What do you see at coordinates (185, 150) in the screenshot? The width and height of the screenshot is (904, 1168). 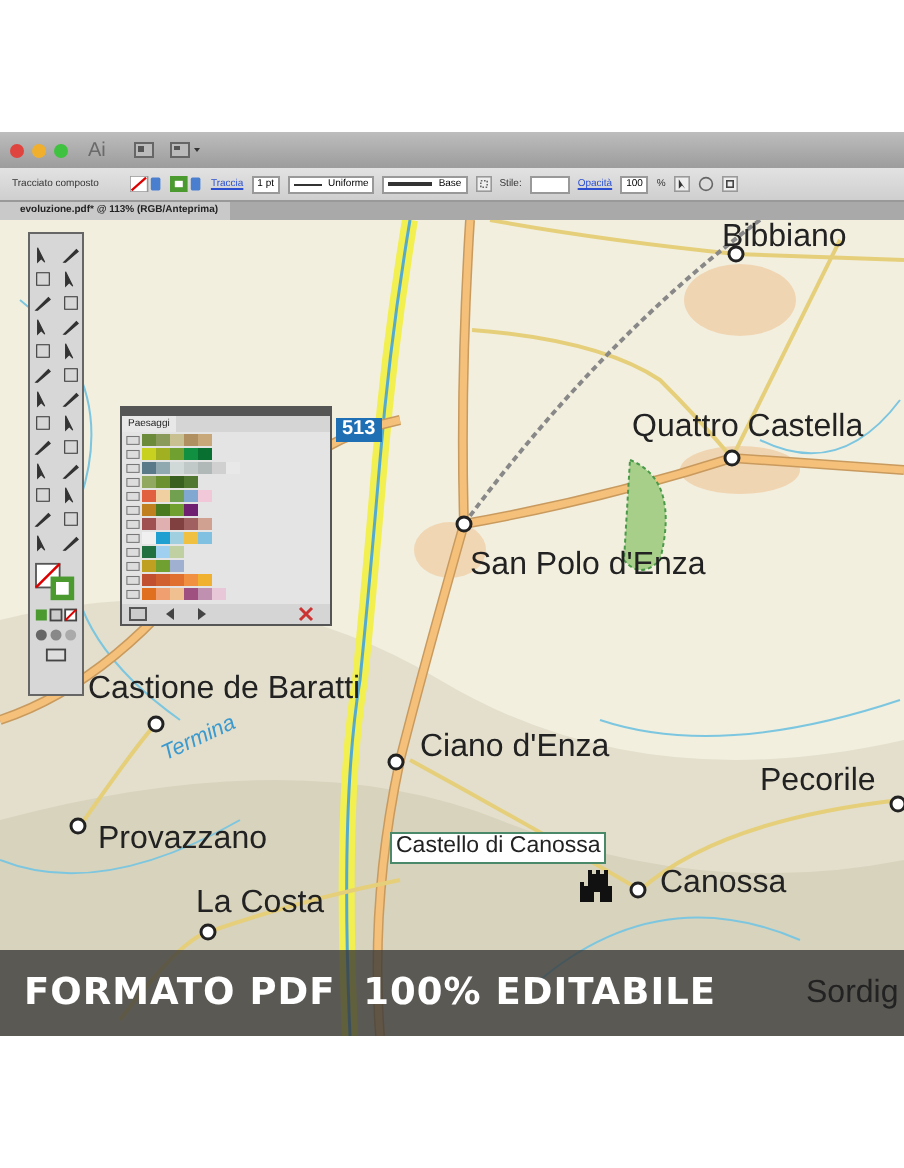 I see `layout-menu-icon` at bounding box center [185, 150].